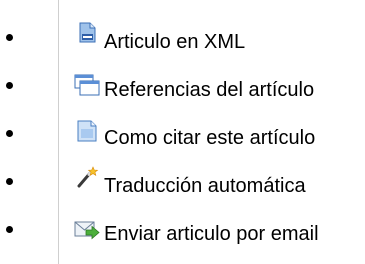 This screenshot has height=264, width=365. Describe the element at coordinates (87, 85) in the screenshot. I see `references-windows-icon` at that location.